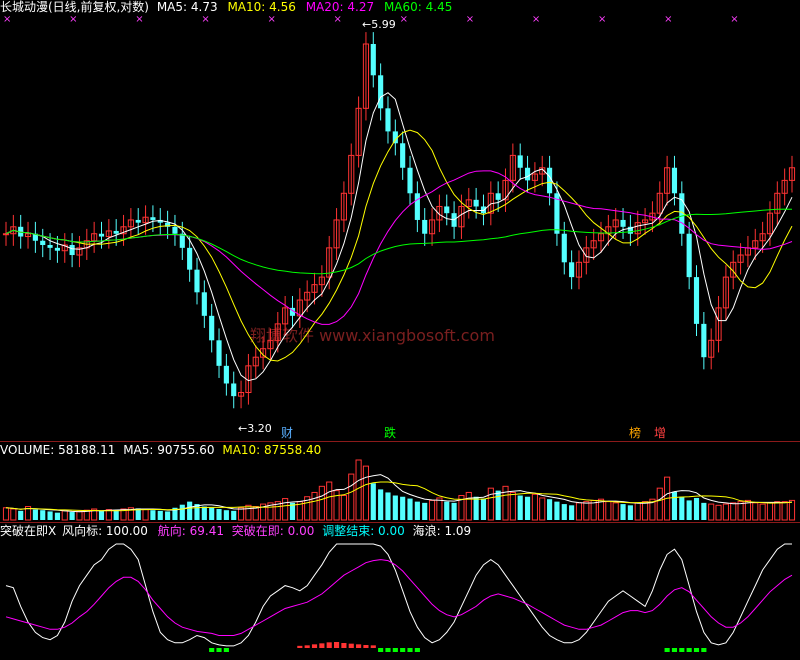 This screenshot has width=800, height=660. What do you see at coordinates (399, 597) in the screenshot?
I see `course-line` at bounding box center [399, 597].